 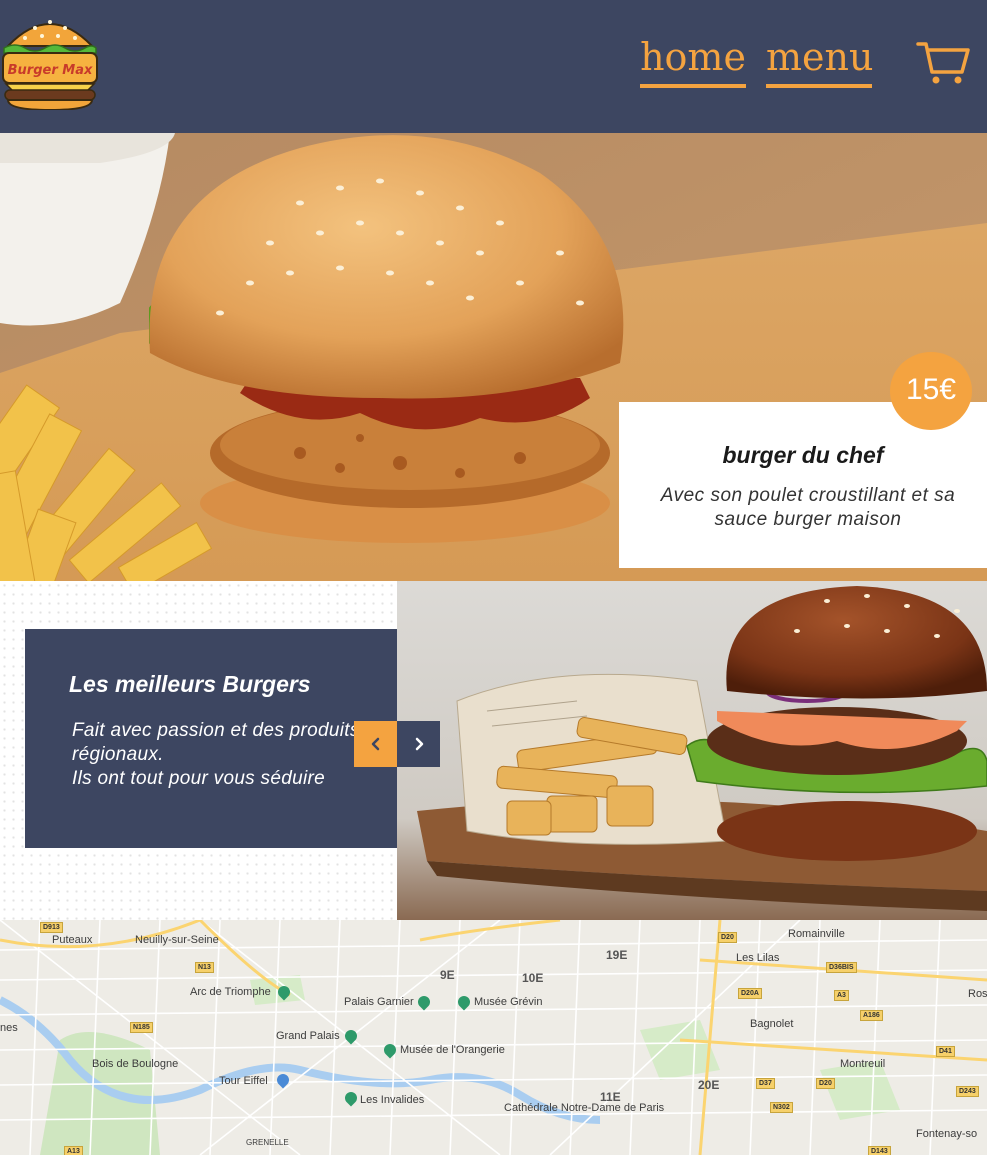 I want to click on carousel-next-button, so click(x=418, y=744).